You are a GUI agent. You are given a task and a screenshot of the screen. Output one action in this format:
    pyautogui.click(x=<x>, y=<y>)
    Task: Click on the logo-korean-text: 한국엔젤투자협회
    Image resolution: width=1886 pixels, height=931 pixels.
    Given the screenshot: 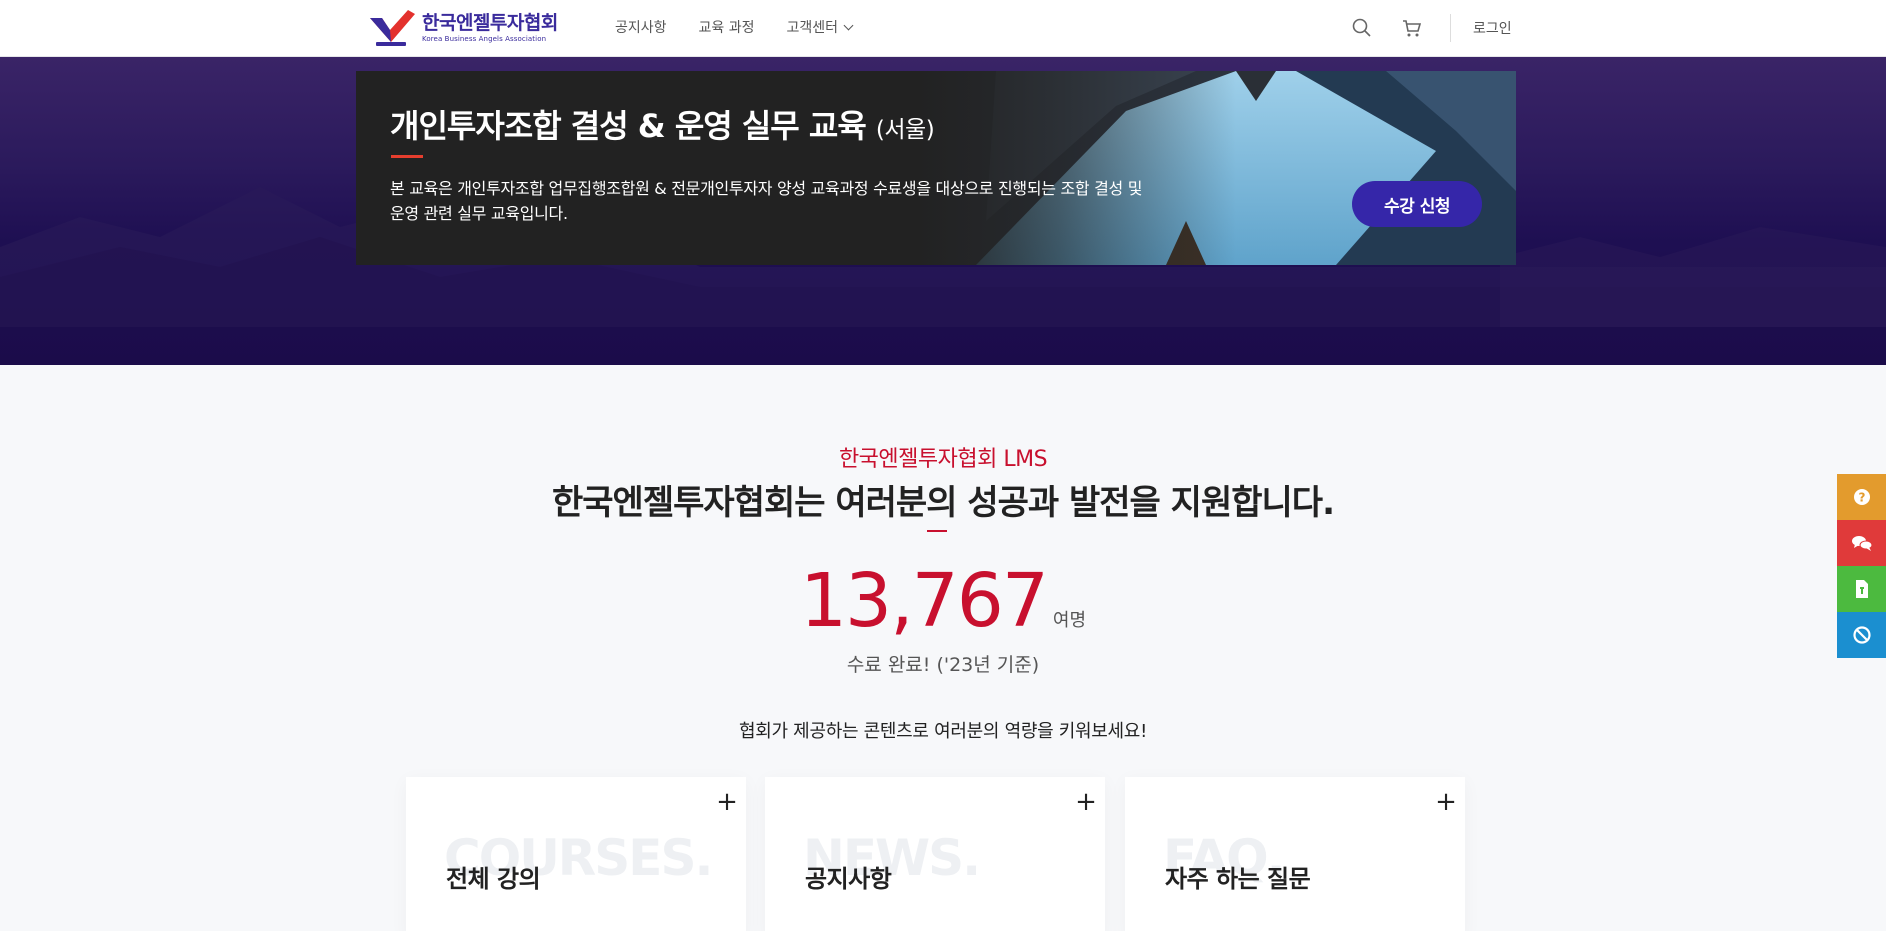 What is the action you would take?
    pyautogui.click(x=490, y=22)
    